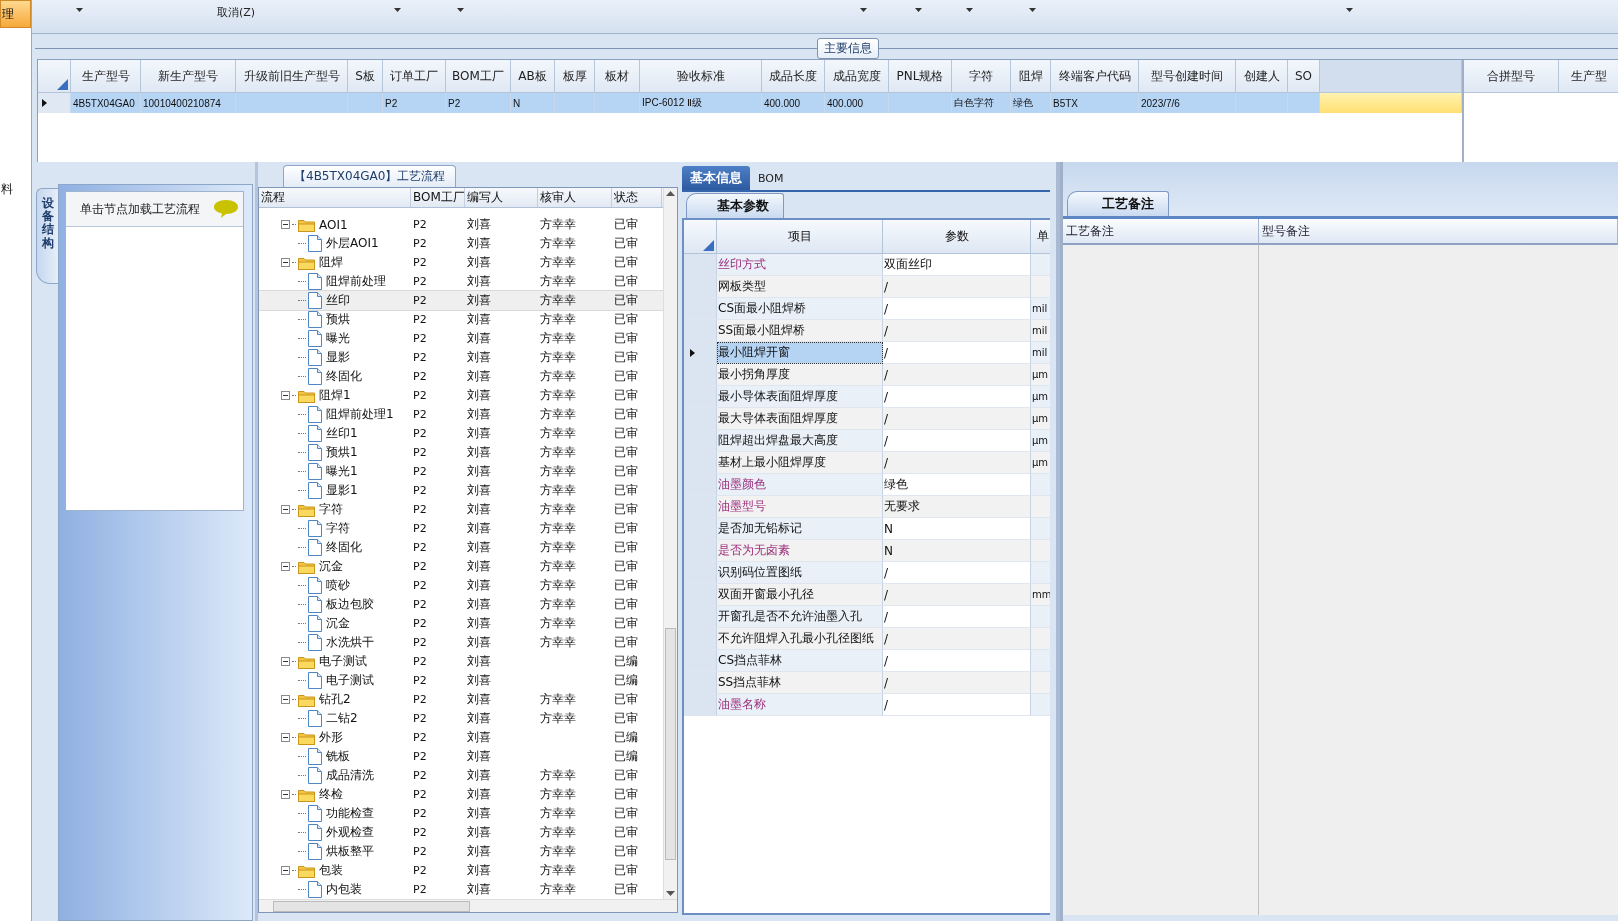  What do you see at coordinates (1304, 76) in the screenshot?
I see `column-header: SO` at bounding box center [1304, 76].